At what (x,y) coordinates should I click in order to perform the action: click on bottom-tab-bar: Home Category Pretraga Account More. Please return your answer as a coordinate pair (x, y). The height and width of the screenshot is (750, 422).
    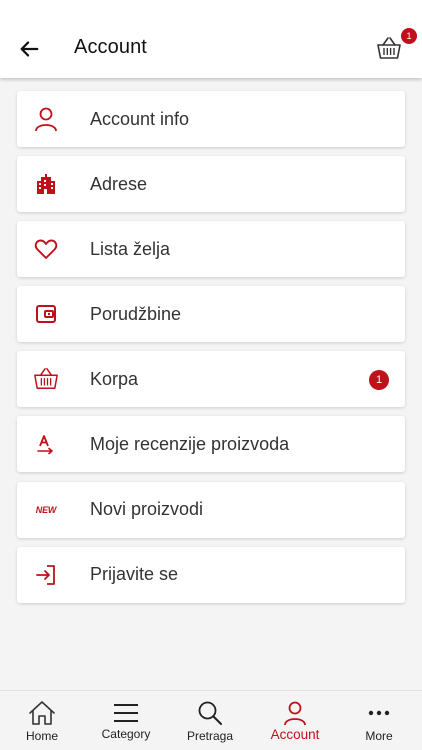
    Looking at the image, I should click on (211, 720).